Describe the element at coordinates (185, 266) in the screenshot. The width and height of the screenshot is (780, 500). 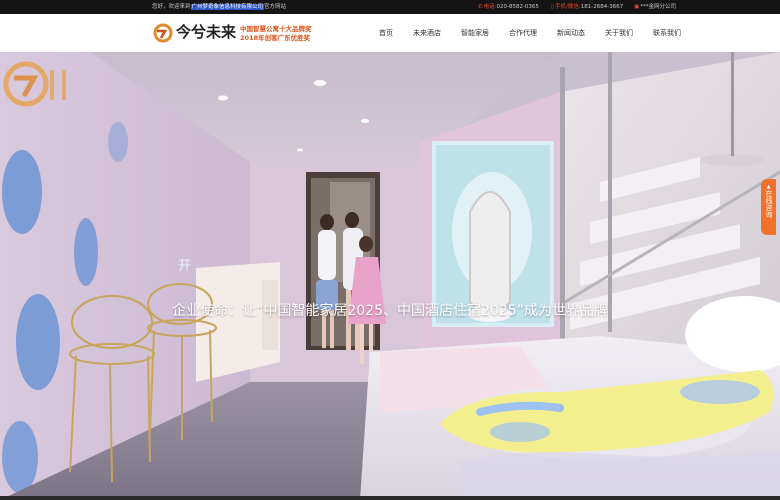
I see `hero-mark-text: 开` at that location.